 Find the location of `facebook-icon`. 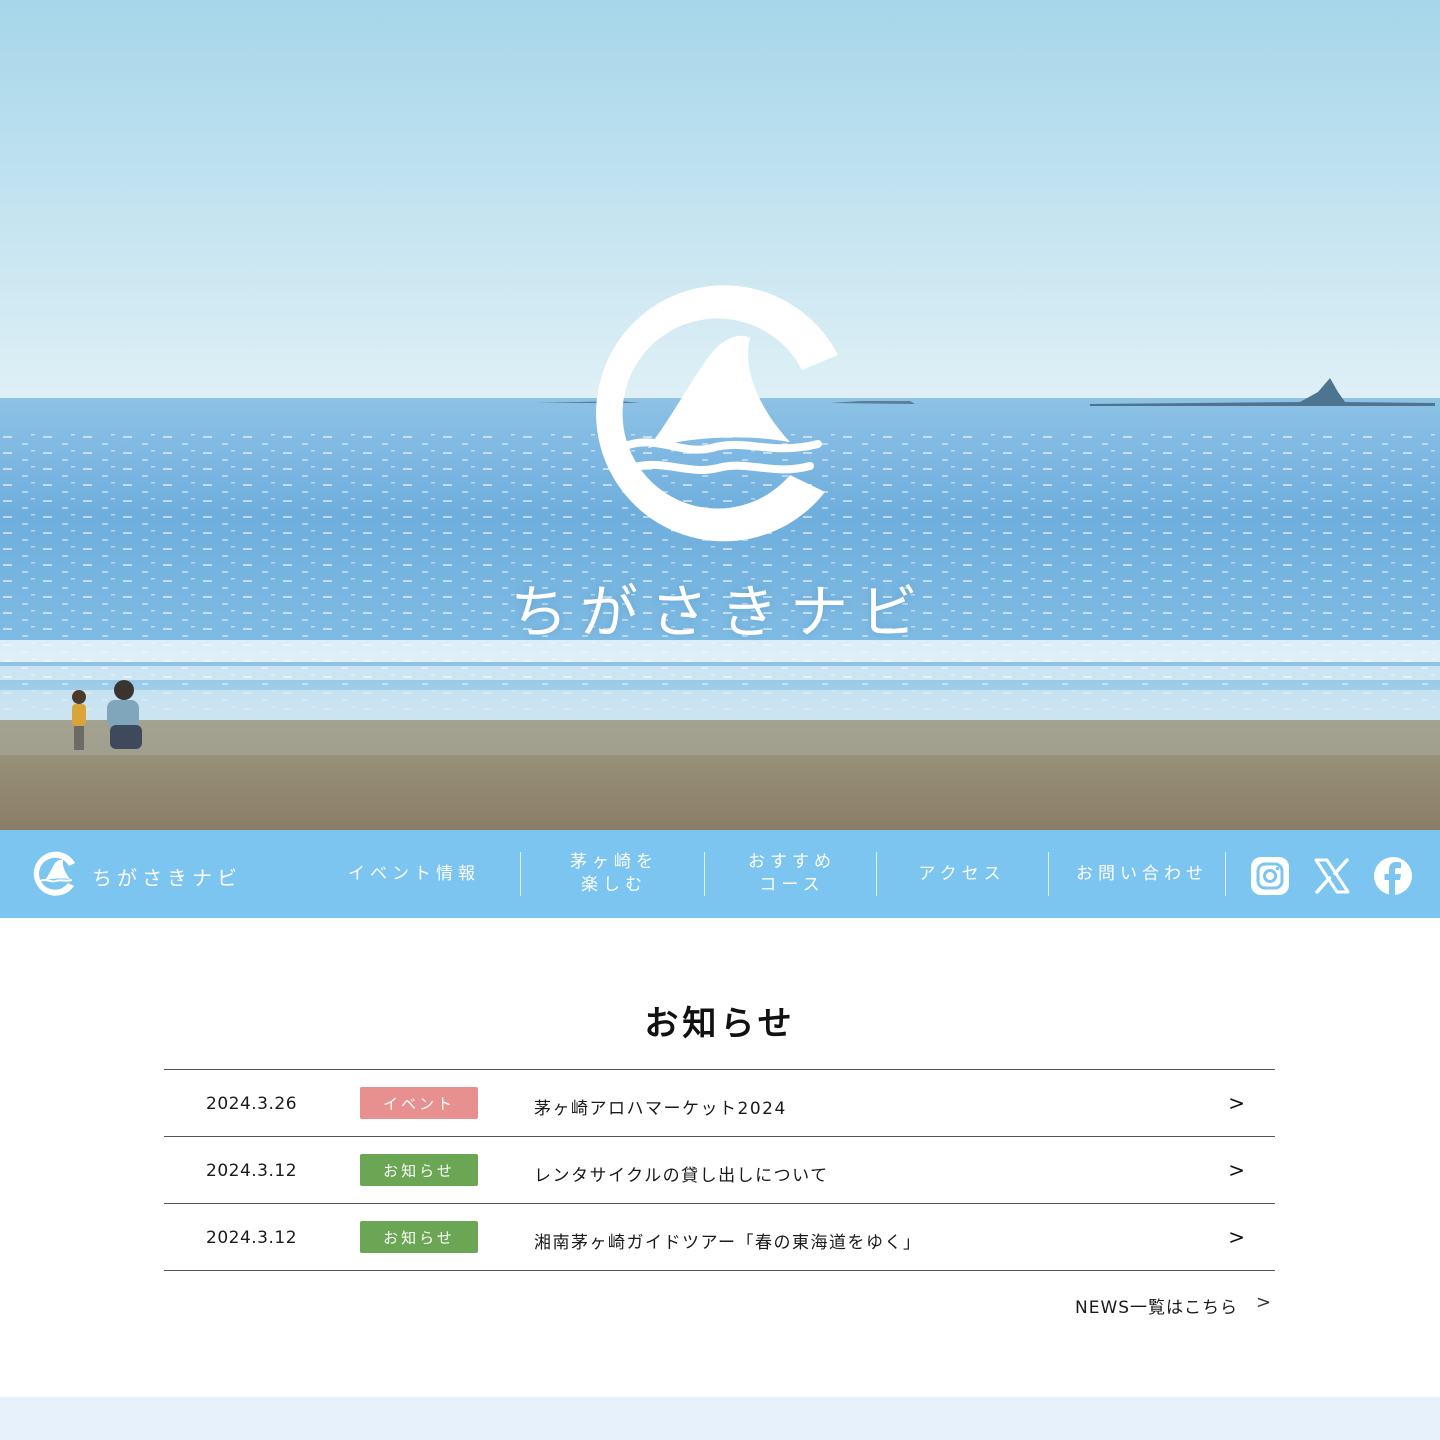

facebook-icon is located at coordinates (1393, 876).